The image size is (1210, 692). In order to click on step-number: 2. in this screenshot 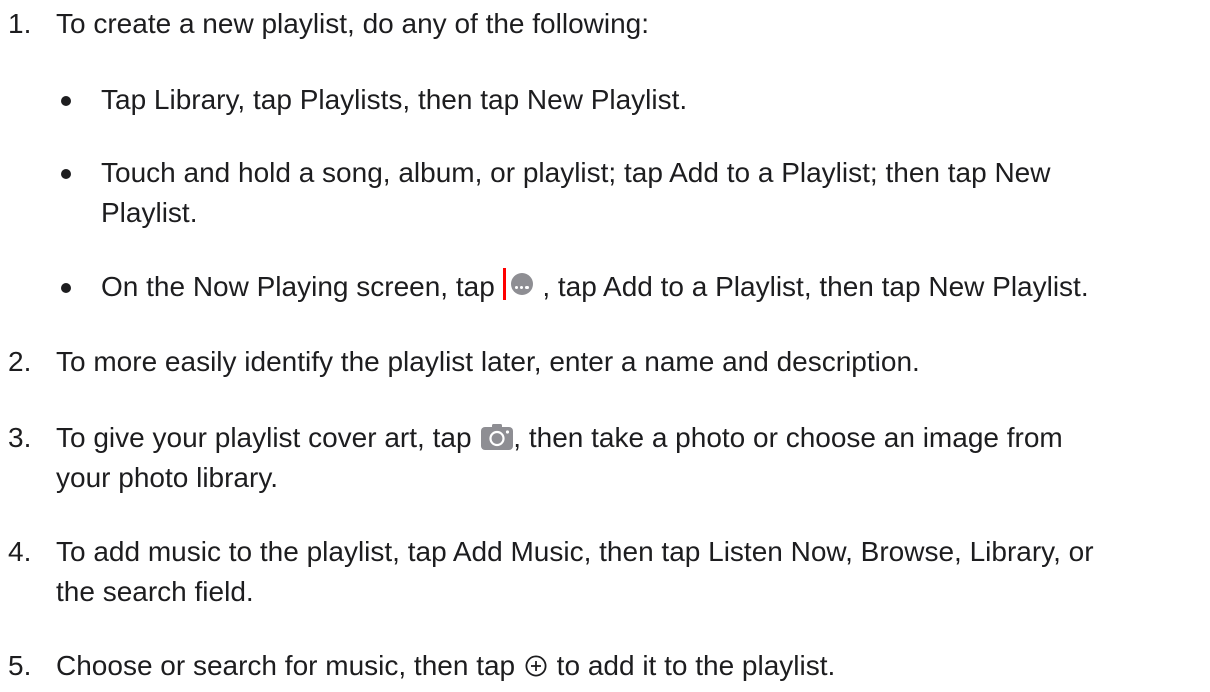, I will do `click(20, 361)`.